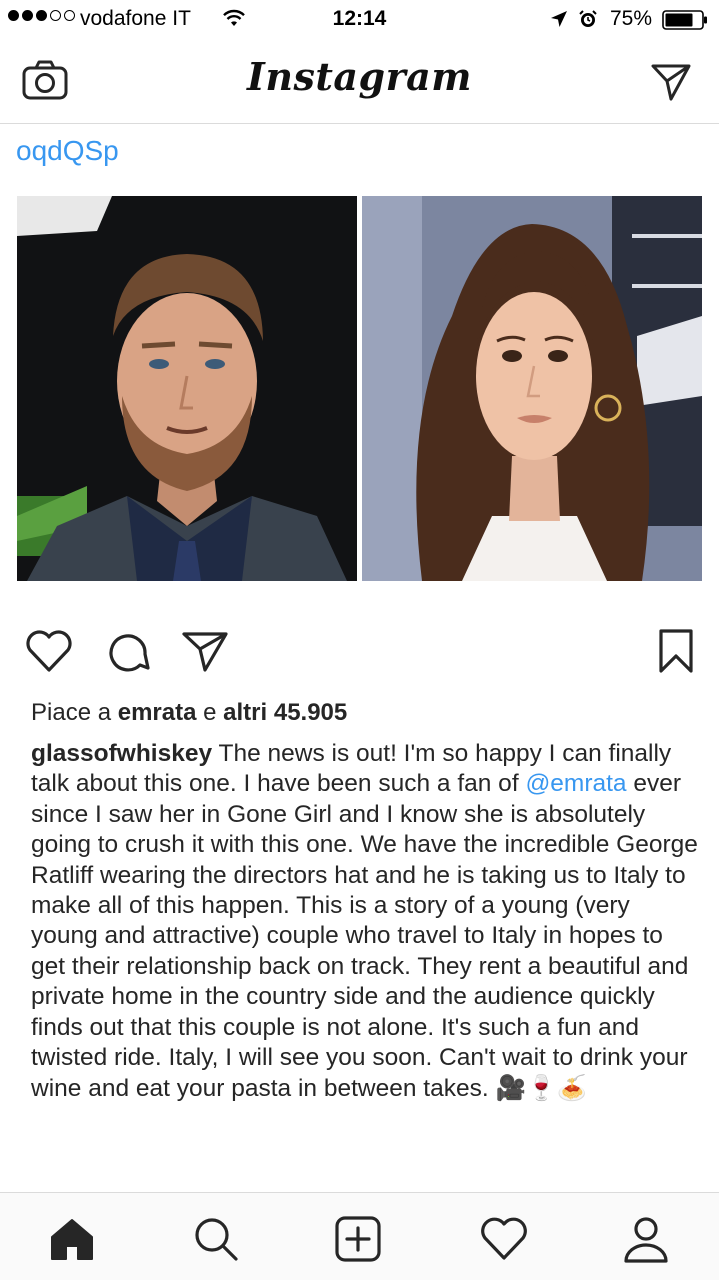 The image size is (719, 1280). Describe the element at coordinates (285, 712) in the screenshot. I see `likes-count: altri 45.905` at that location.